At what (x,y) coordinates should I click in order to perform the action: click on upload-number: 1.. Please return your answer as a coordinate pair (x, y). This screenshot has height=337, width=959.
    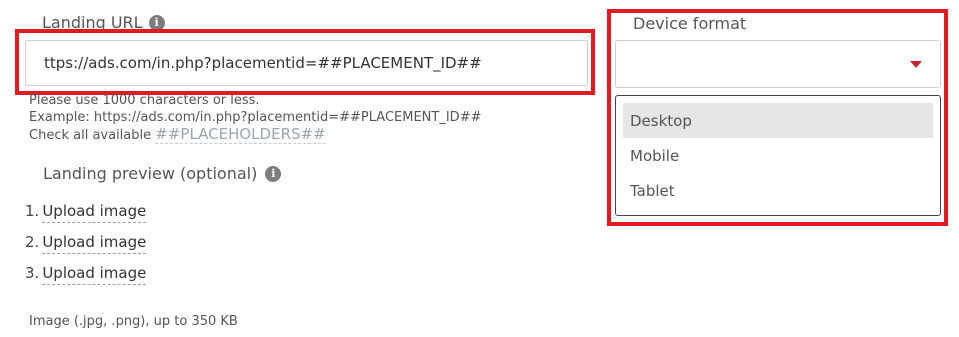
    Looking at the image, I should click on (32, 211).